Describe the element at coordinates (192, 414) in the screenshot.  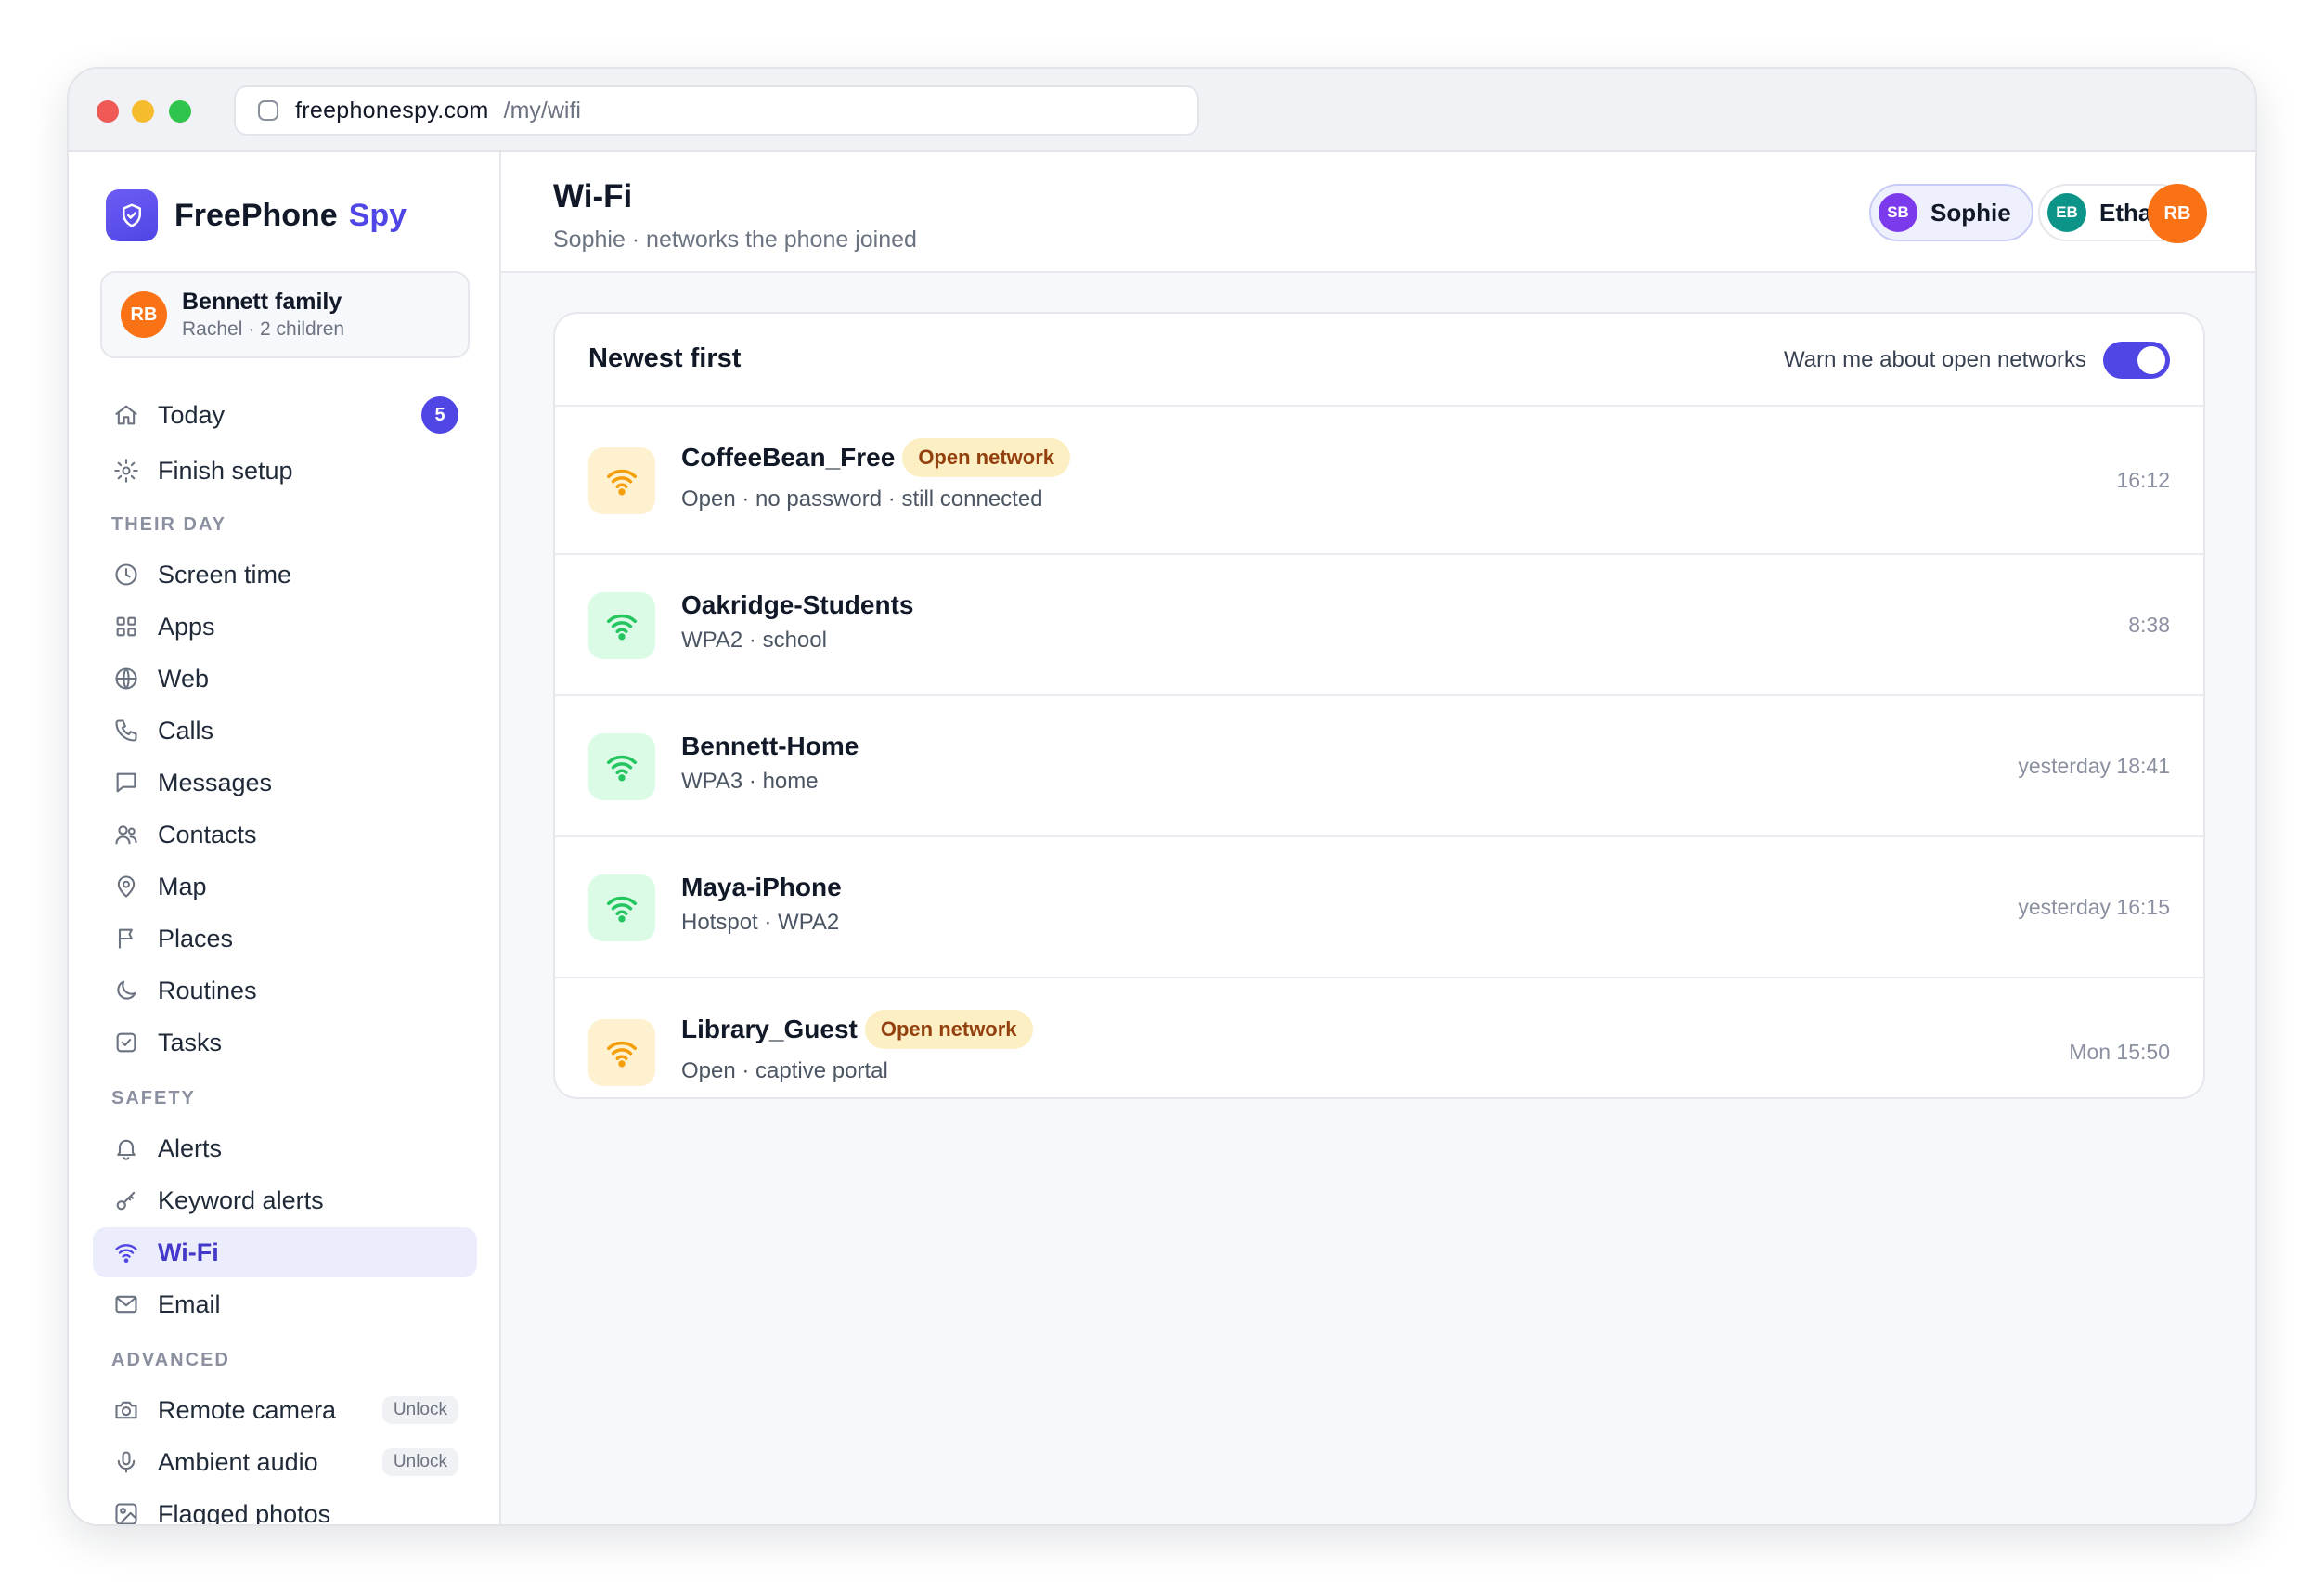
I see `sidebar-item-label: Today` at that location.